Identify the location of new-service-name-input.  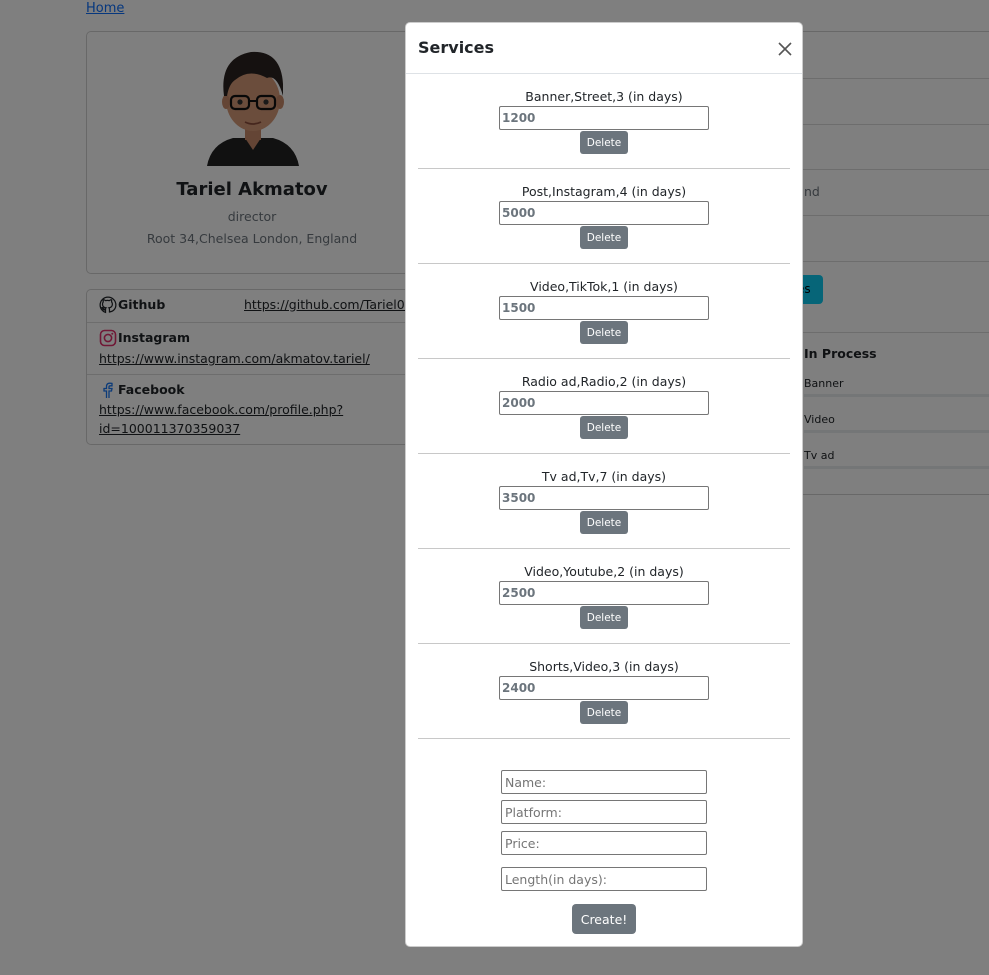
(604, 782).